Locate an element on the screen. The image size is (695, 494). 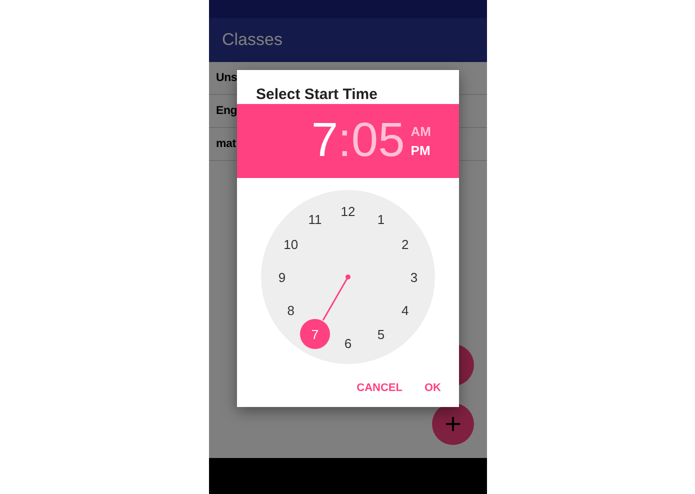
hour-number: 3 is located at coordinates (414, 277).